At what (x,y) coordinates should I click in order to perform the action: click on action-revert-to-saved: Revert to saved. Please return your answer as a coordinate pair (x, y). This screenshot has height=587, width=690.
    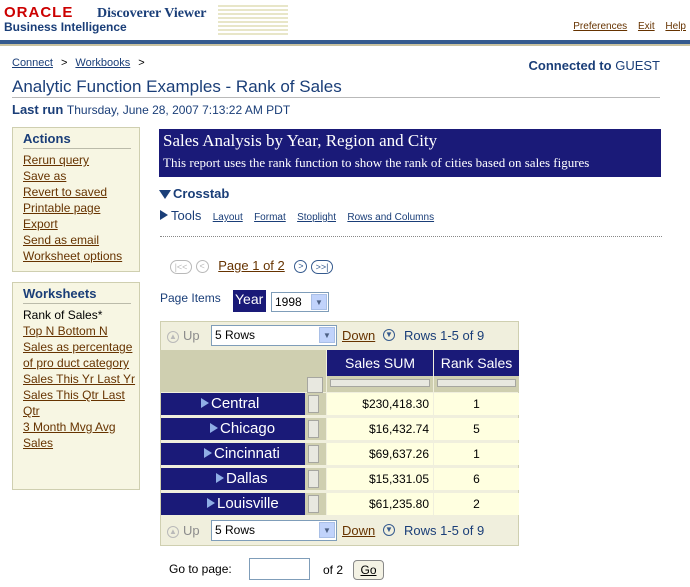
    Looking at the image, I should click on (65, 192).